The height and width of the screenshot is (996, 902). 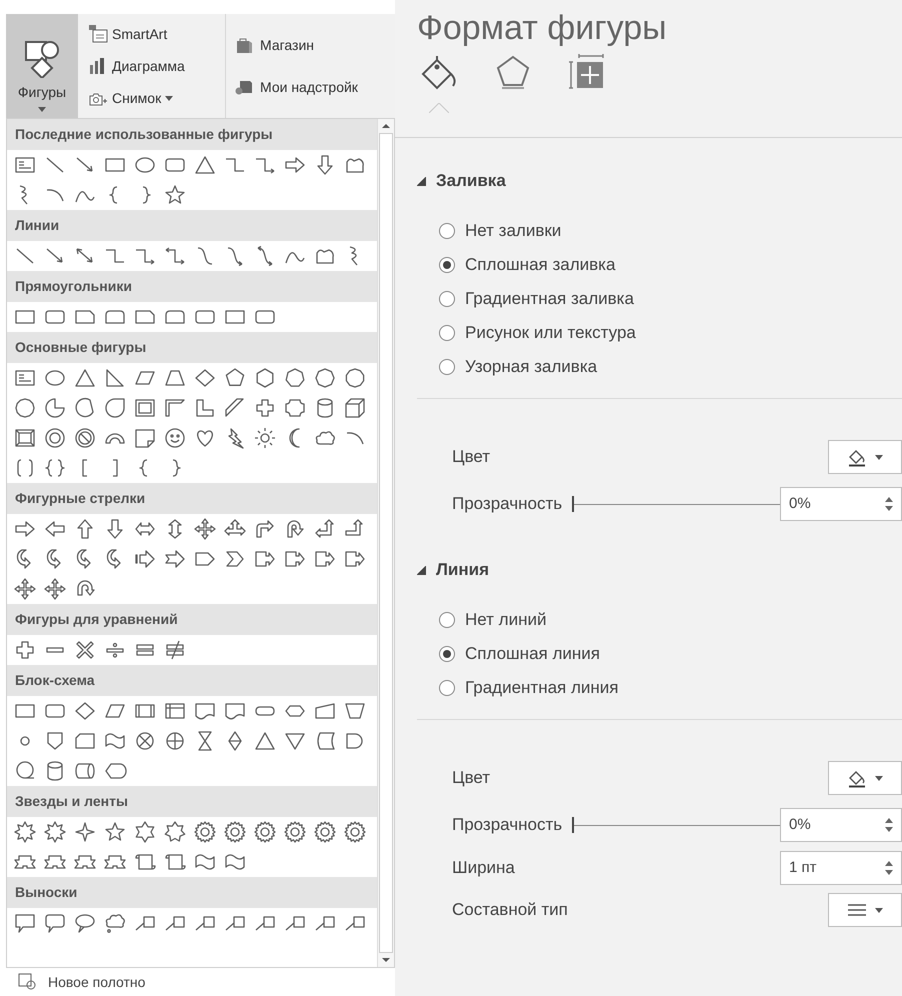 What do you see at coordinates (192, 347) in the screenshot?
I see `section-header: Основные фигуры` at bounding box center [192, 347].